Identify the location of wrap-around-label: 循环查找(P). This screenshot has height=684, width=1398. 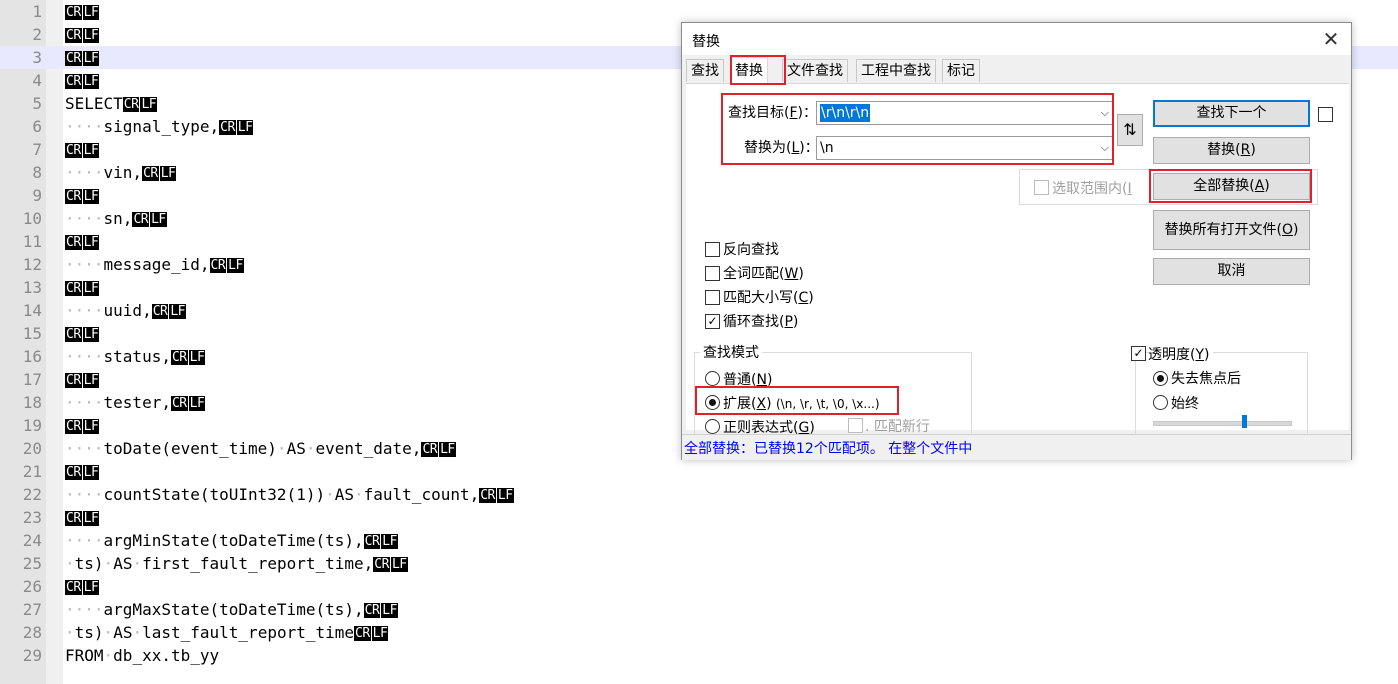
(761, 322).